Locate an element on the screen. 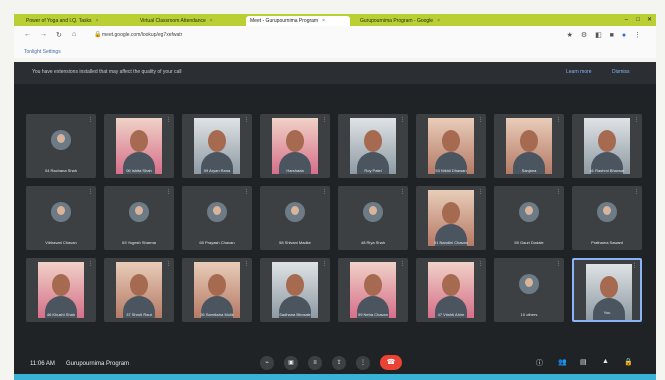  present-icon: ⇪ is located at coordinates (339, 363).